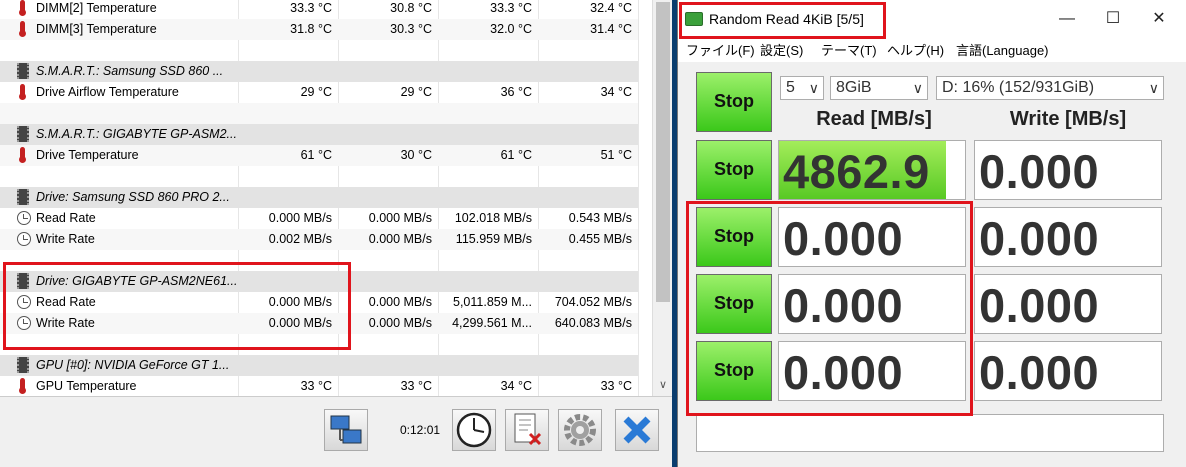  Describe the element at coordinates (87, 155) in the screenshot. I see `sensor-label: Drive Temperature` at that location.